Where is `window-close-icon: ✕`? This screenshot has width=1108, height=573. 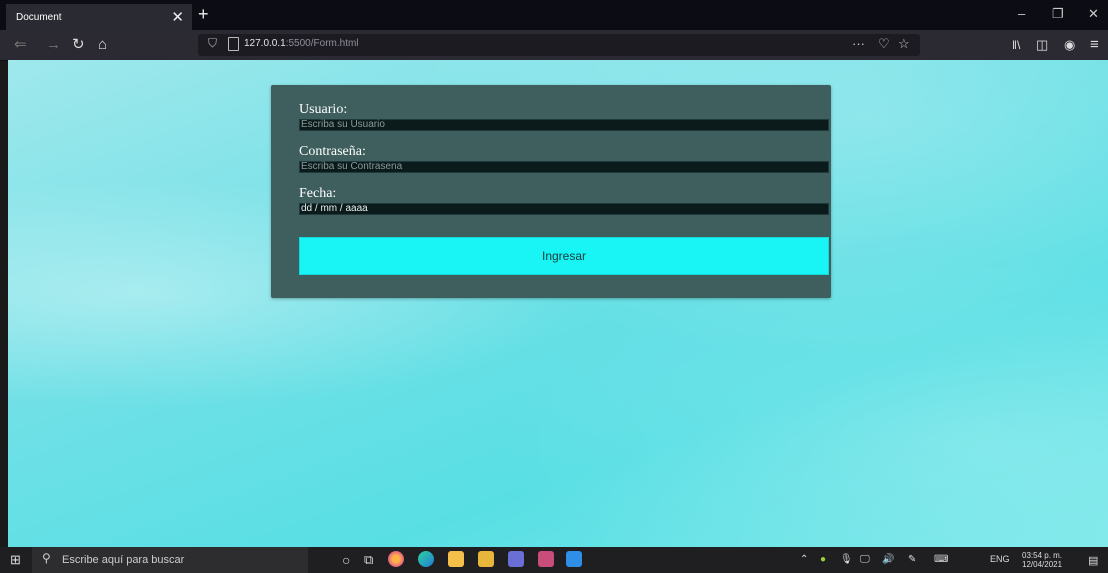 window-close-icon: ✕ is located at coordinates (1093, 14).